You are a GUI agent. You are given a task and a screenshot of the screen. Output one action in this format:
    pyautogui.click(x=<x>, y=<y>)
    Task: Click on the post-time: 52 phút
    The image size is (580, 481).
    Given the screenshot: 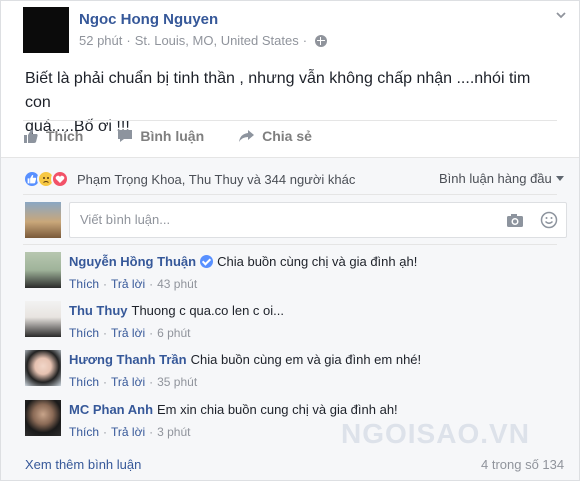 What is the action you would take?
    pyautogui.click(x=100, y=40)
    